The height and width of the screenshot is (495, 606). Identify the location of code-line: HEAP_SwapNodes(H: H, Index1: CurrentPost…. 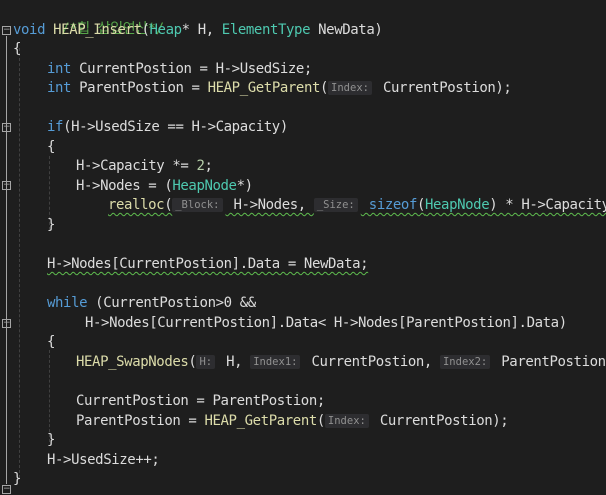
(341, 362).